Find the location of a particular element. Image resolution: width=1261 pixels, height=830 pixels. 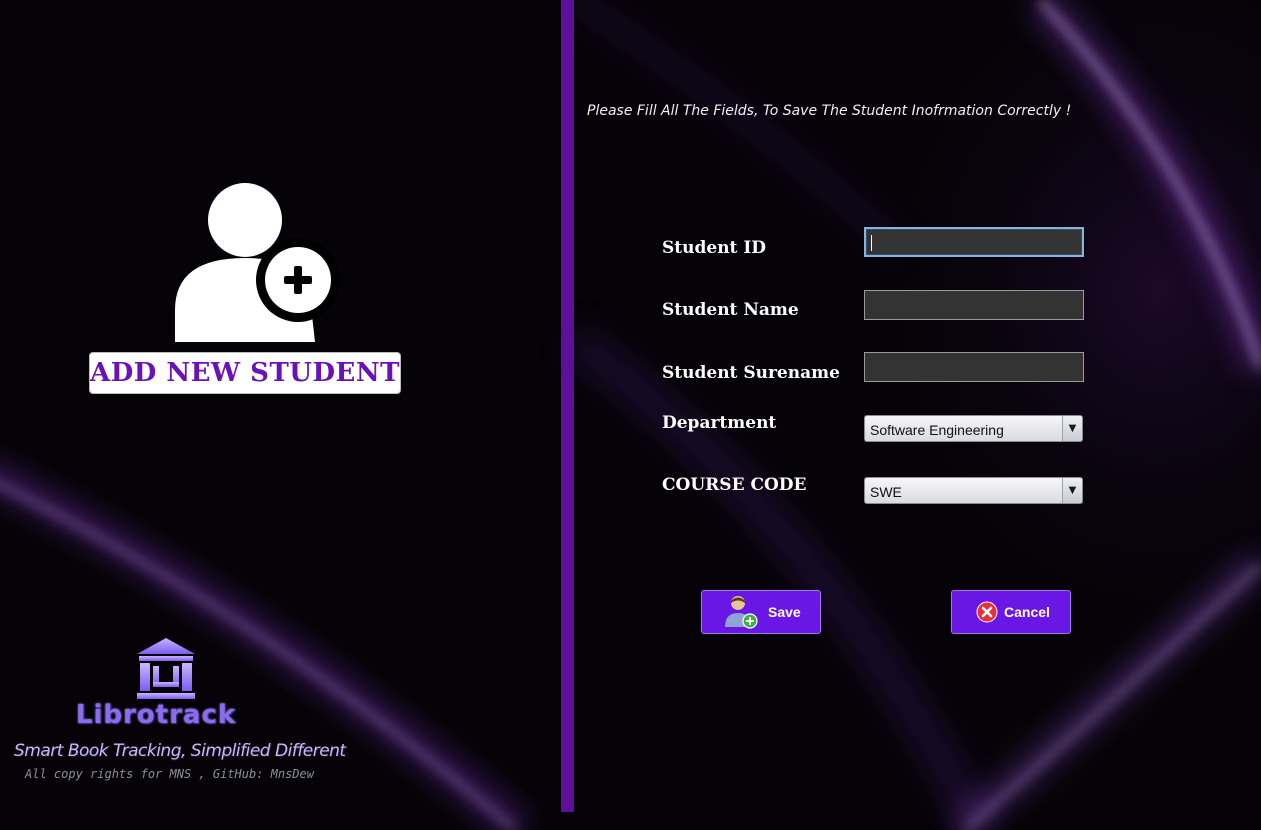

cancel-button: Cancel is located at coordinates (1011, 612).